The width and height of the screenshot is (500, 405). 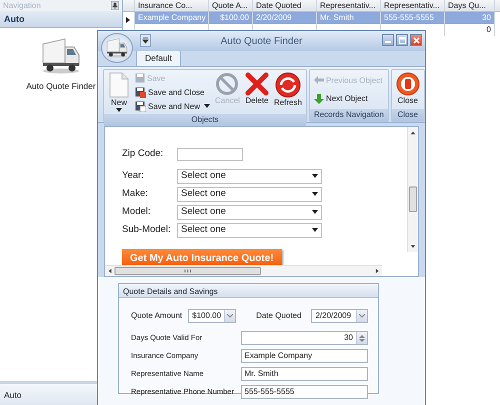 I want to click on table-cell: Example Company, so click(x=172, y=18).